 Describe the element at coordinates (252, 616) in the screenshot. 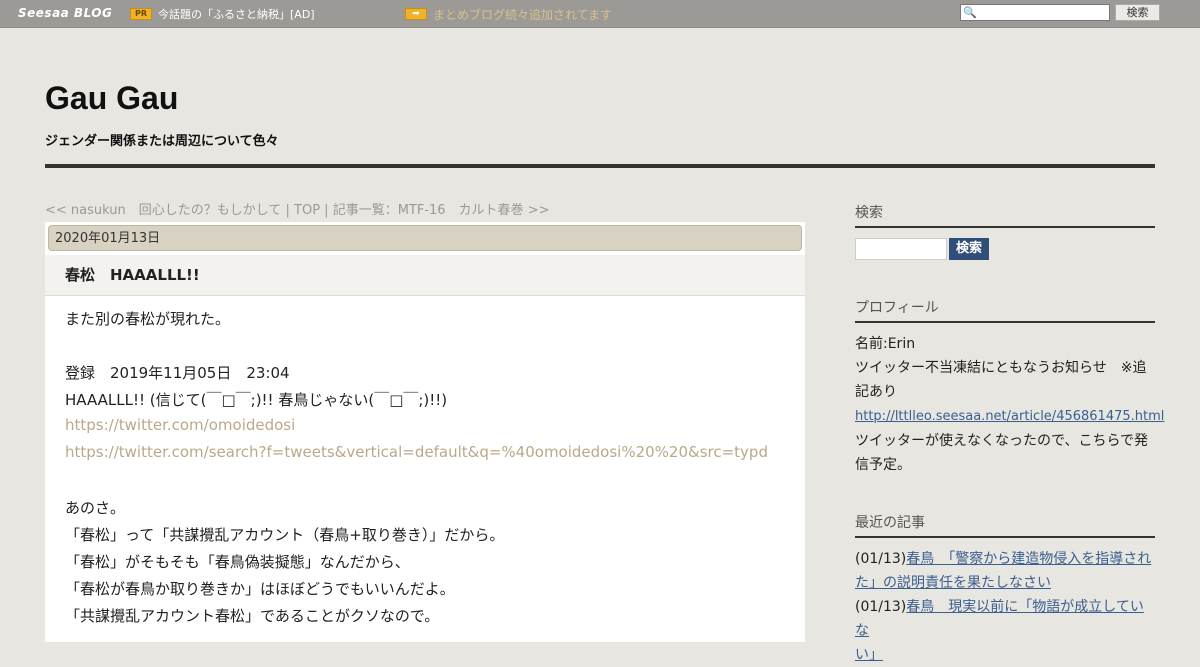

I see `body-line: 「共謀攪乱アカウント春松」であることがクソなので。` at that location.